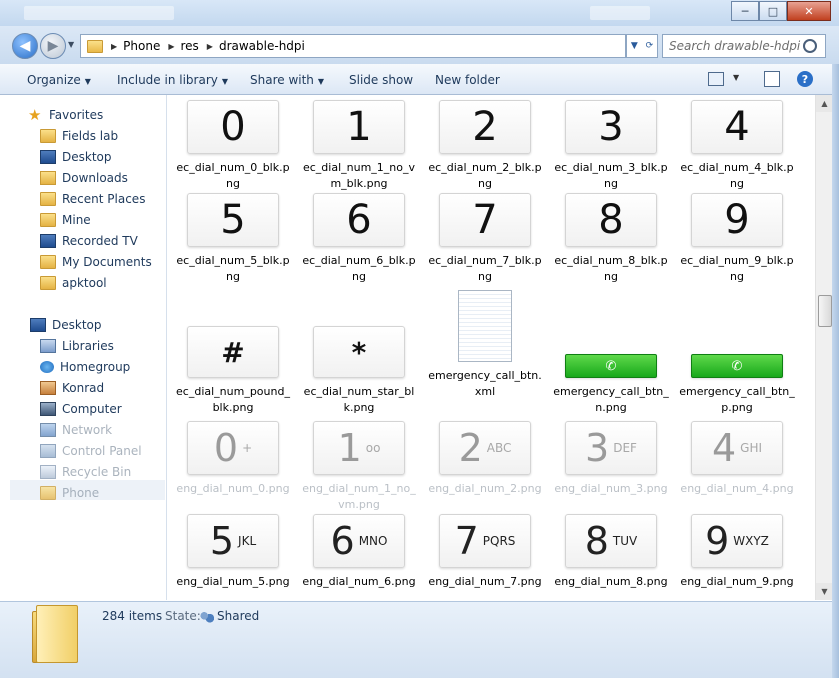 This screenshot has width=839, height=678. I want to click on nav-item-control-panel: Control Panel, so click(91, 451).